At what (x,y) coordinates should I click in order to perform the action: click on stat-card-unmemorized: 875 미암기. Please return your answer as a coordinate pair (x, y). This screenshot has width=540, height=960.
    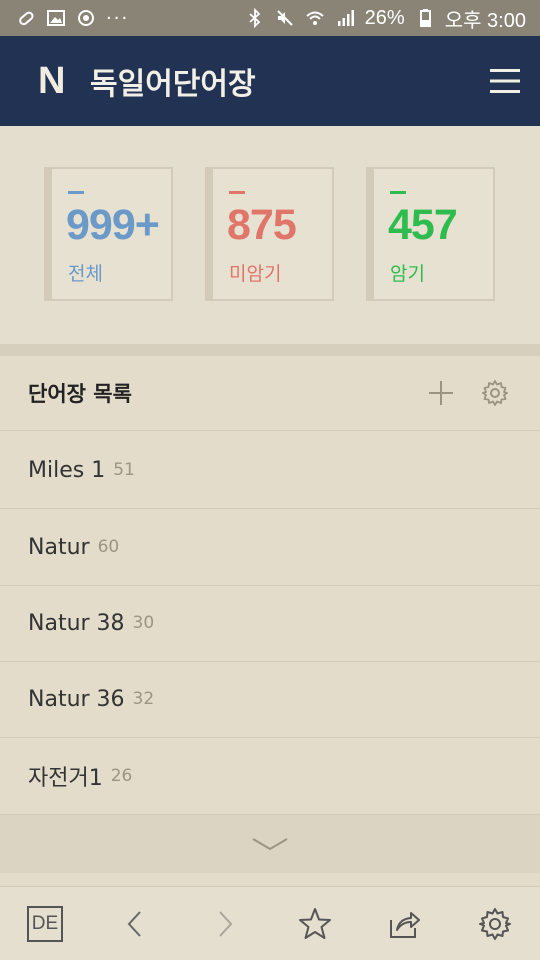
    Looking at the image, I should click on (269, 234).